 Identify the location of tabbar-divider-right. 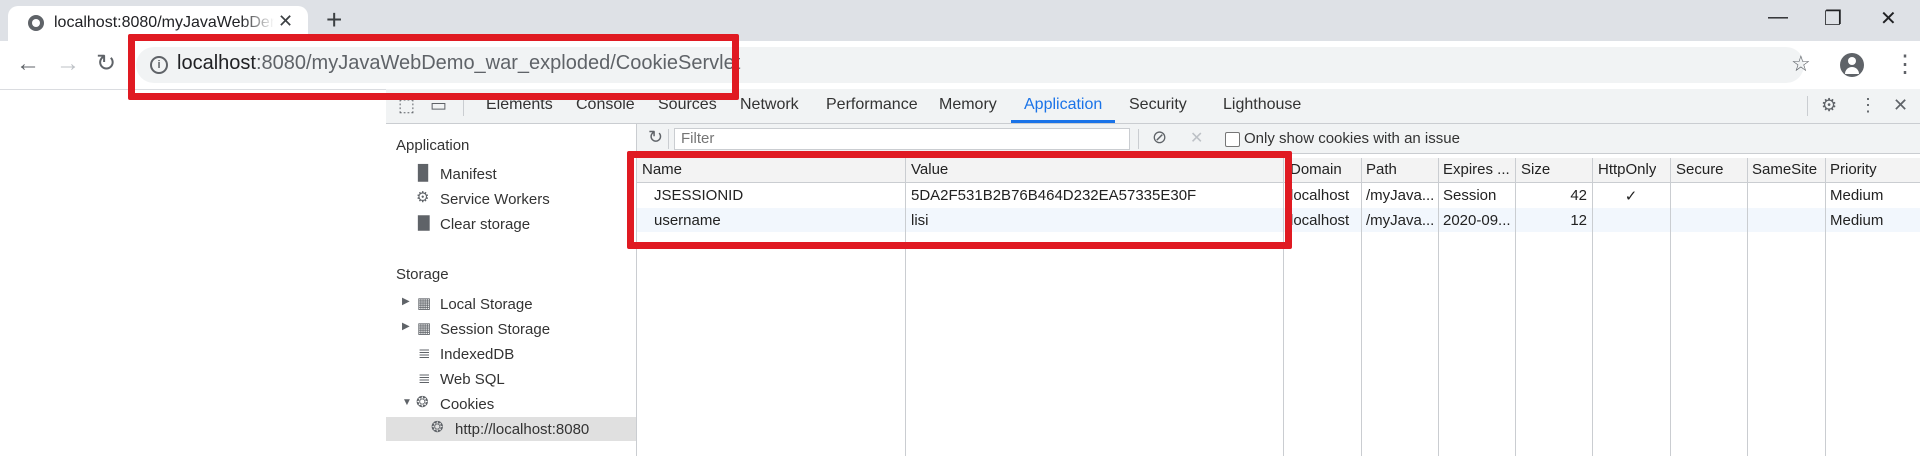
(1807, 106).